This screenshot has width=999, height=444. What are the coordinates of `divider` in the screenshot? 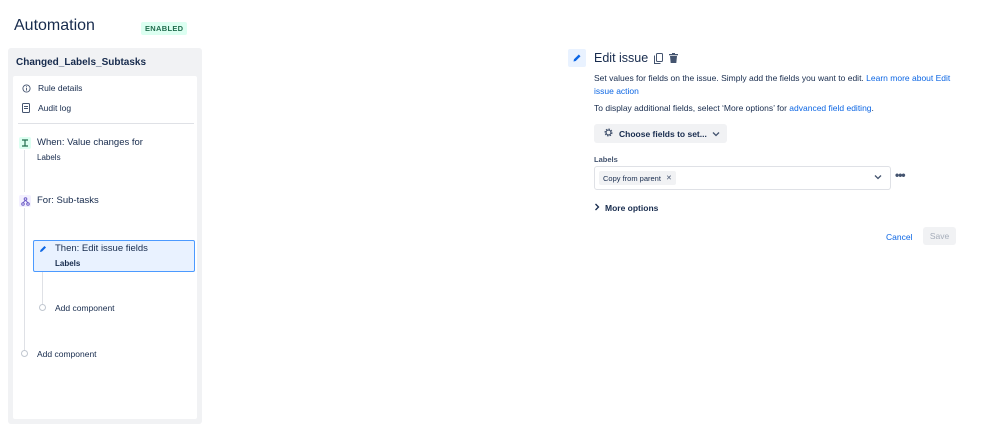 It's located at (106, 123).